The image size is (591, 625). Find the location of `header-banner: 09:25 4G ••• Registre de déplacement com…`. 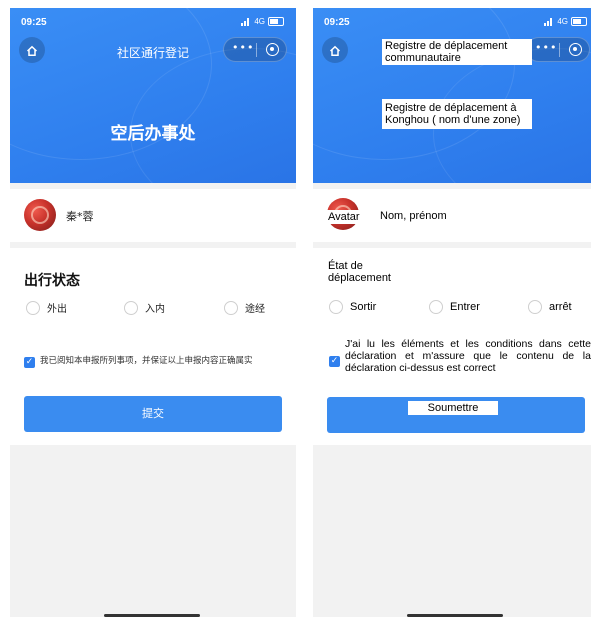

header-banner: 09:25 4G ••• Registre de déplacement com… is located at coordinates (452, 95).